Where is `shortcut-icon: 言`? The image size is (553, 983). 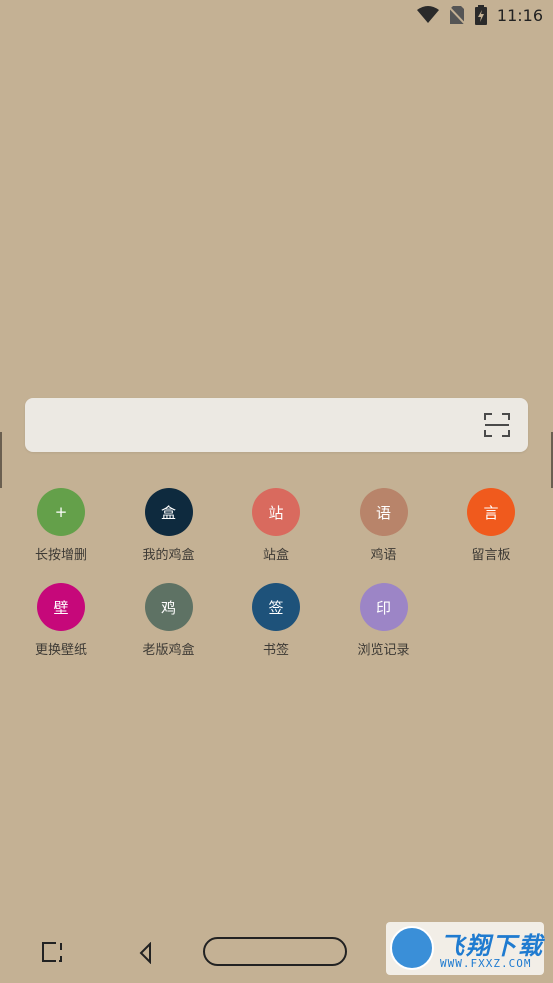
shortcut-icon: 言 is located at coordinates (491, 512).